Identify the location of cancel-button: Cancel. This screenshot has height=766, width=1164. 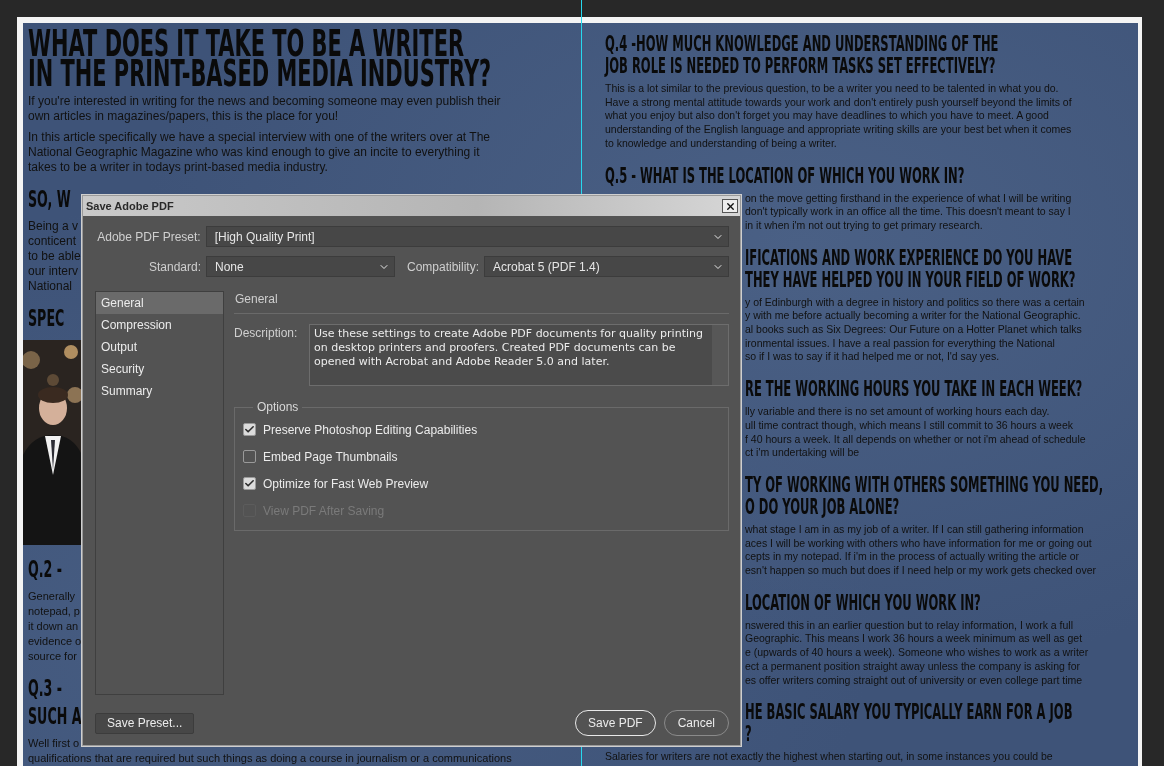
(696, 723).